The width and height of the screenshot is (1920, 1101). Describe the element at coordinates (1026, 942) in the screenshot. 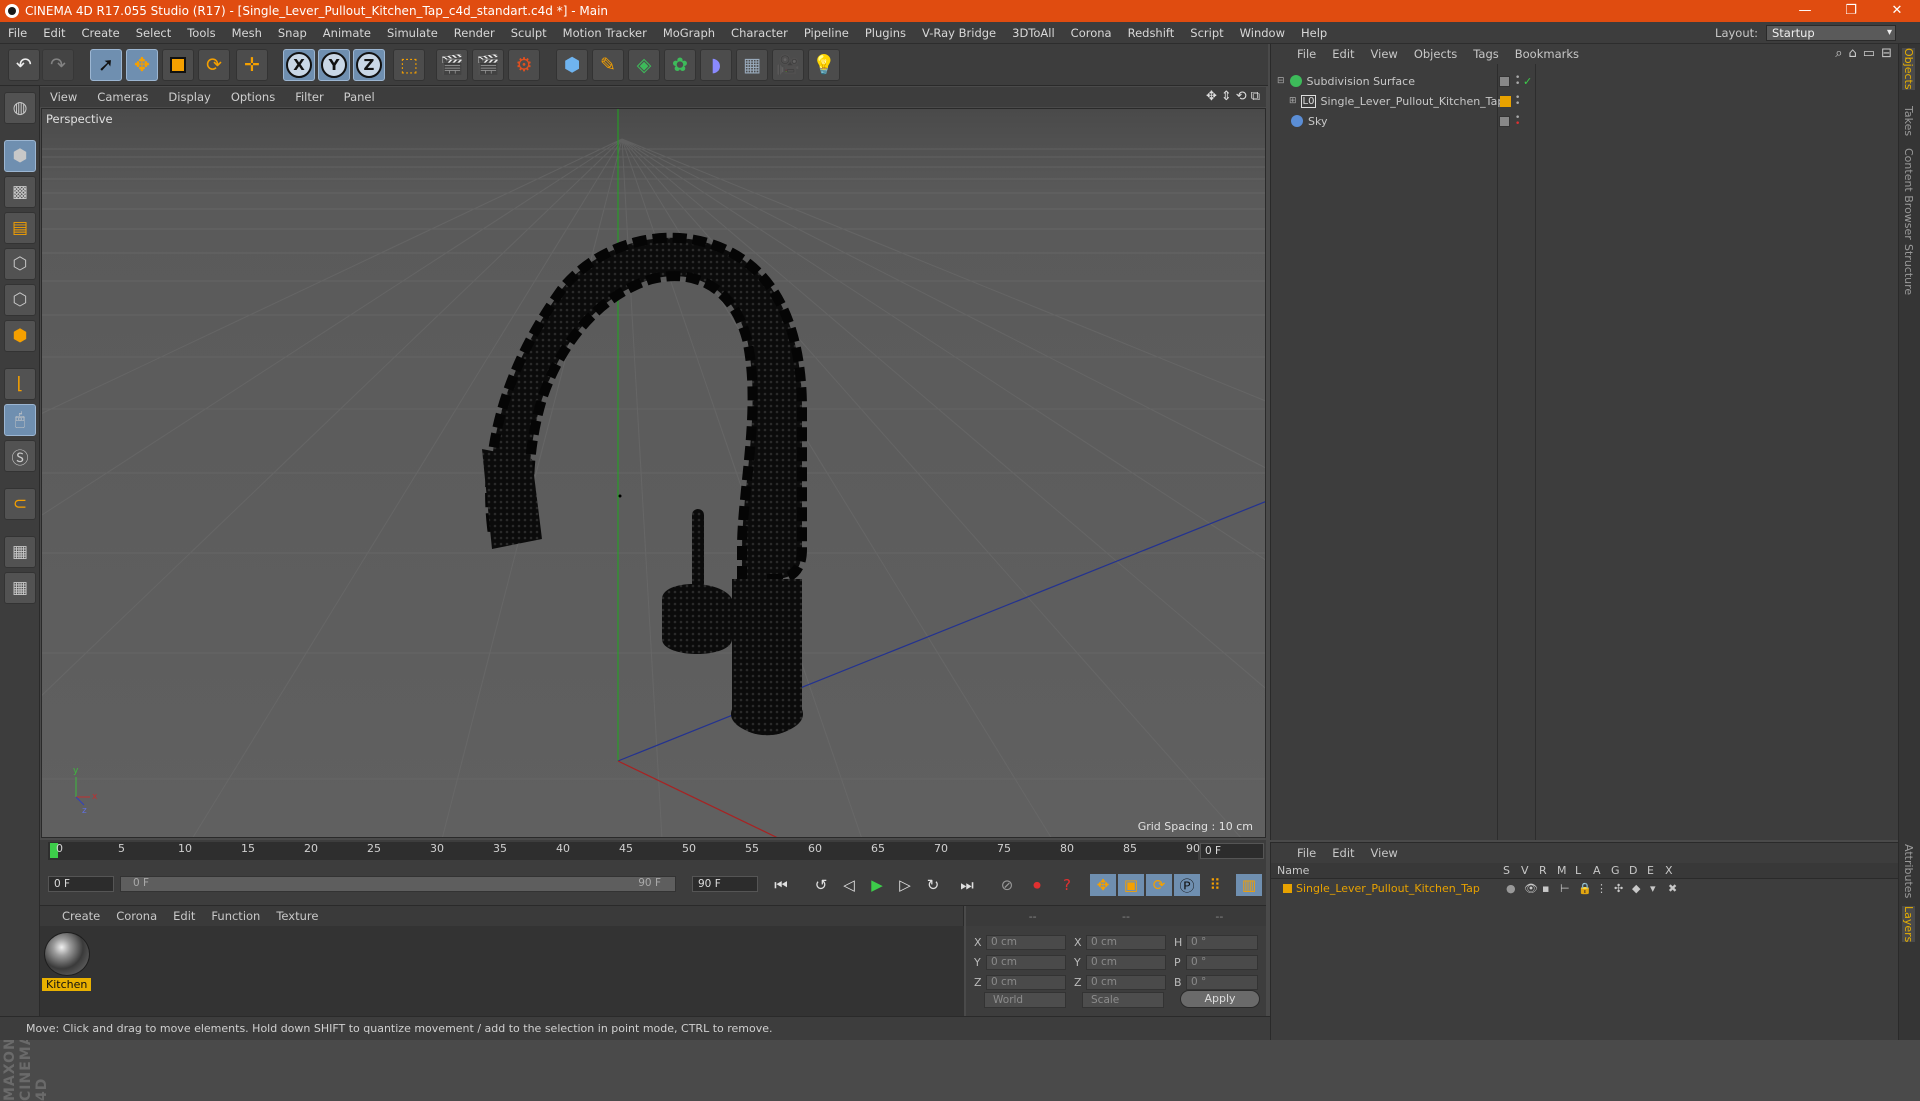

I see `position-x-field: 0 cm` at that location.